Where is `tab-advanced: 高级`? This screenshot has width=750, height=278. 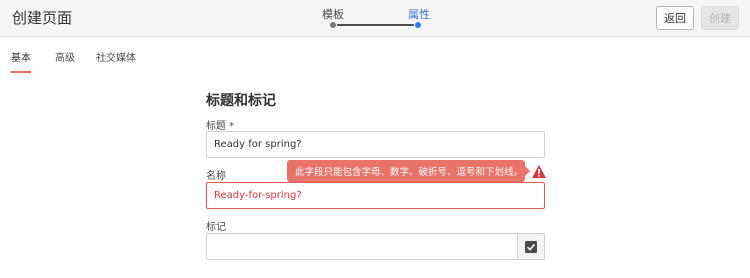 tab-advanced: 高级 is located at coordinates (65, 56).